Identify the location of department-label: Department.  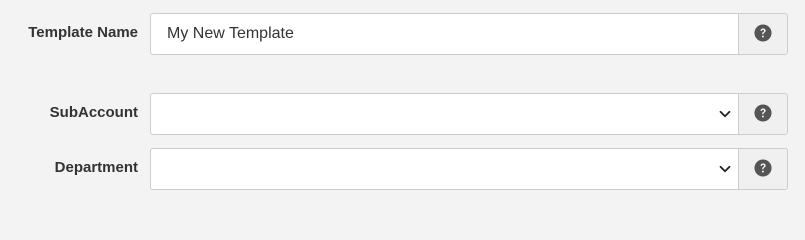
(96, 167).